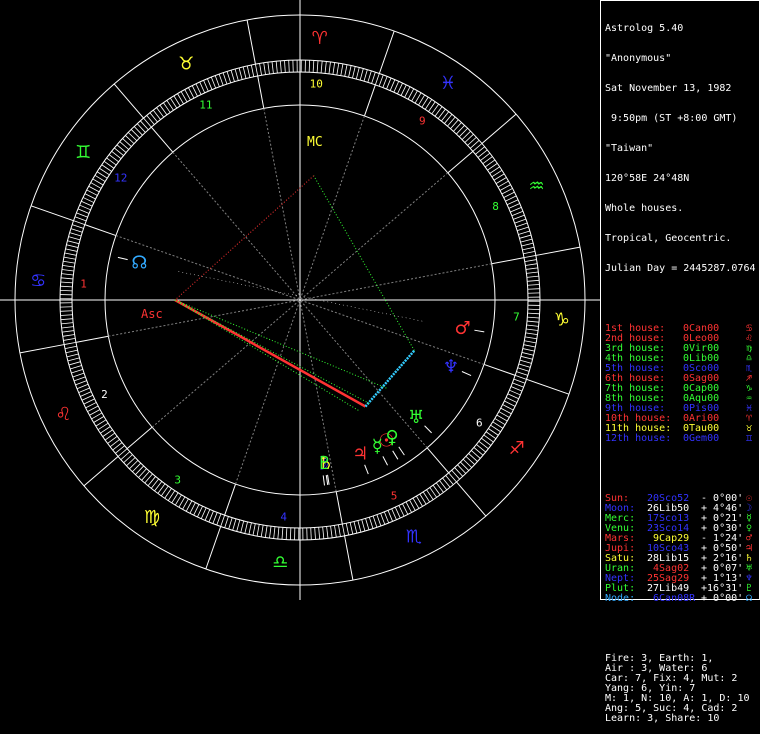 The width and height of the screenshot is (760, 734). What do you see at coordinates (681, 709) in the screenshot?
I see `stat-line: Ang: 5, Suc: 4, Cad: 2` at bounding box center [681, 709].